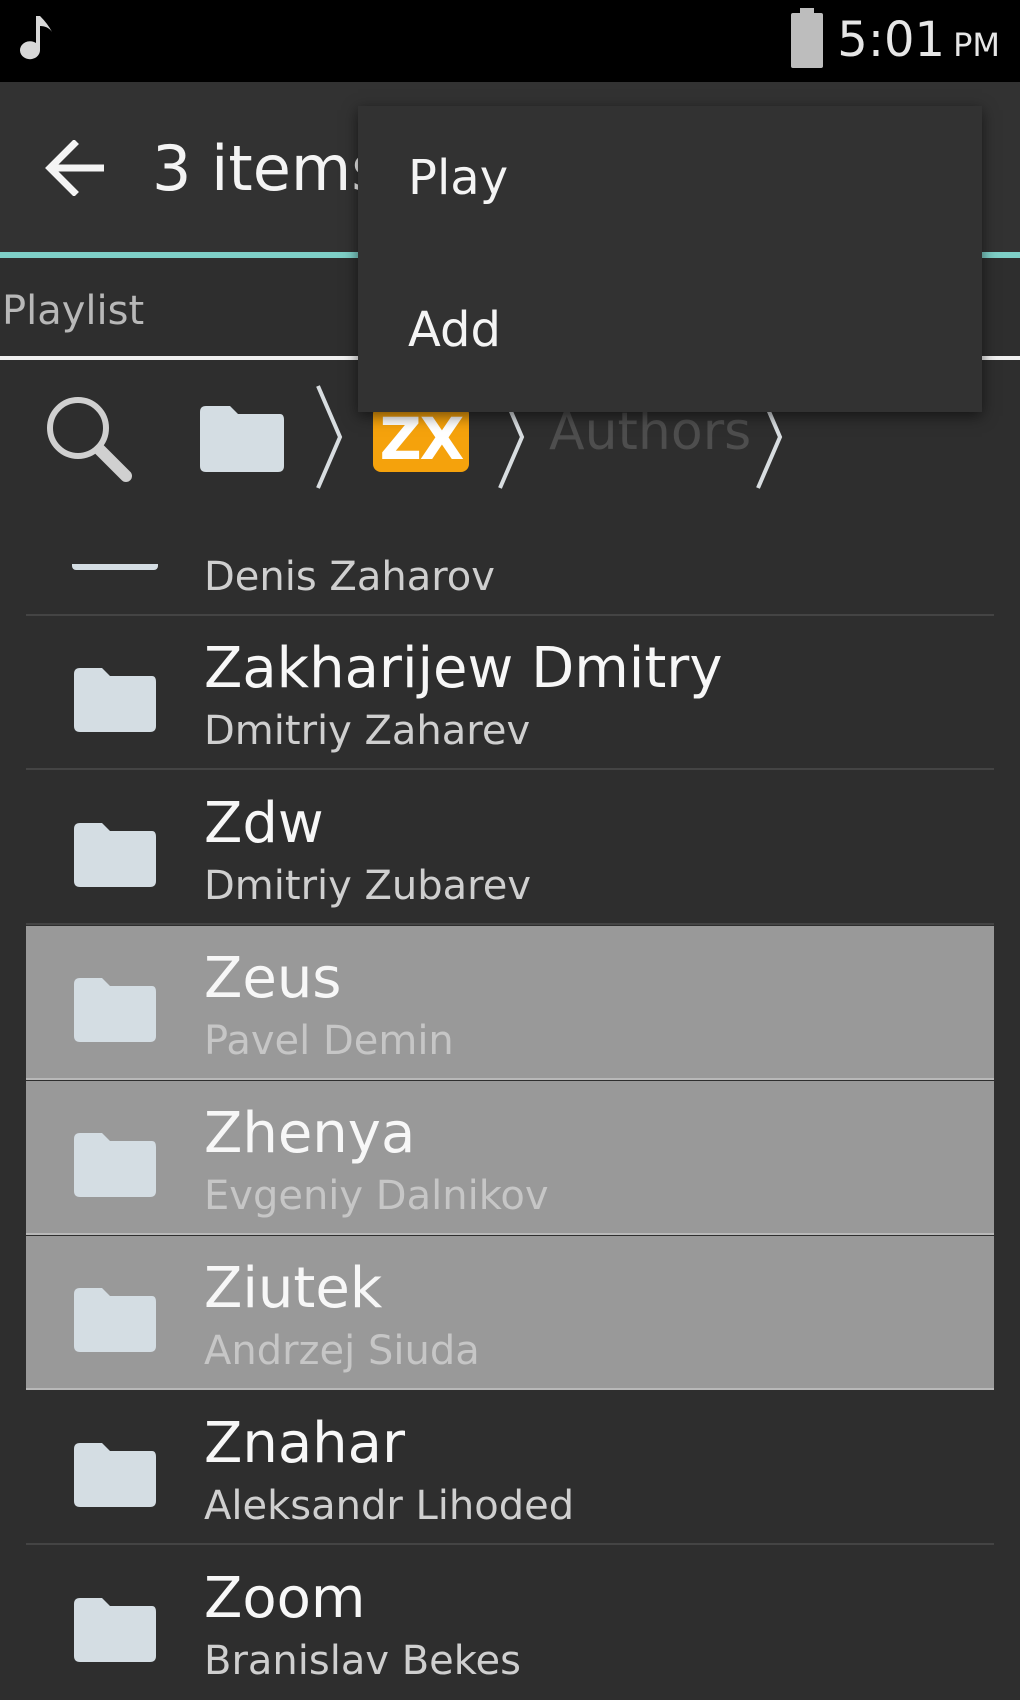 The image size is (1020, 1700). Describe the element at coordinates (73, 311) in the screenshot. I see `tab-playlist: Playlist` at that location.